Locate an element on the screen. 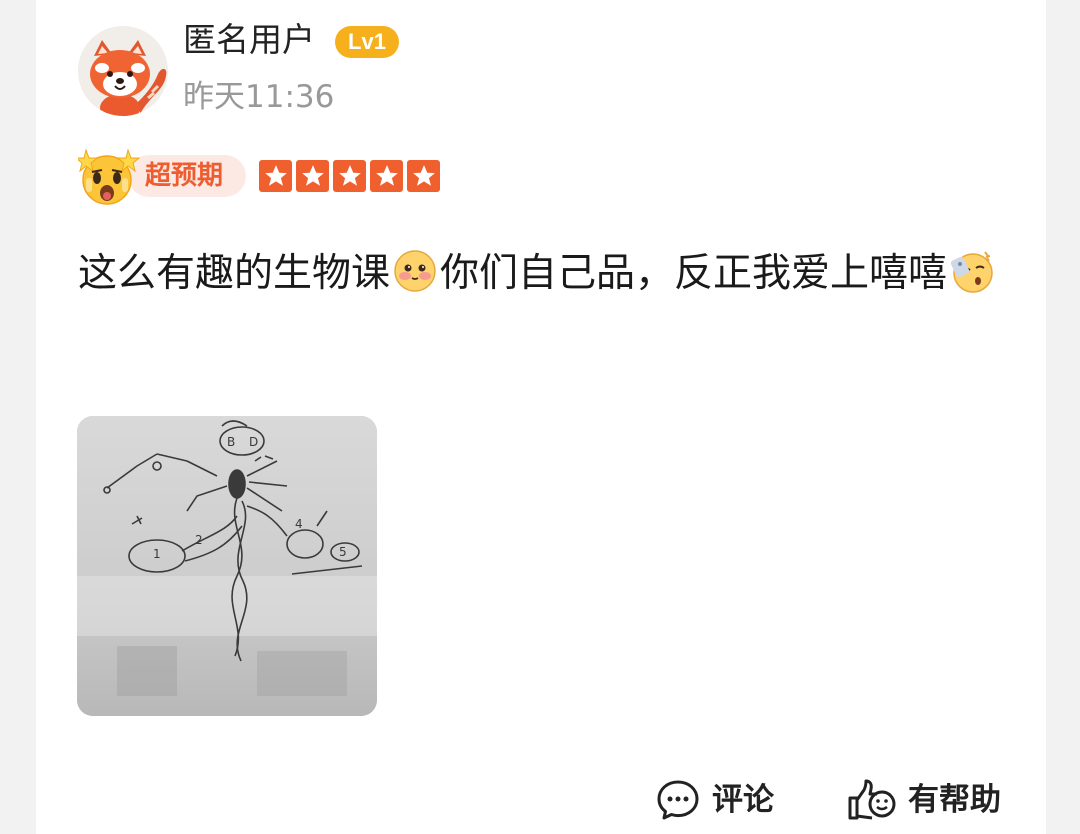 Image resolution: width=1080 pixels, height=834 pixels. svg-text: D is located at coordinates (253, 442).